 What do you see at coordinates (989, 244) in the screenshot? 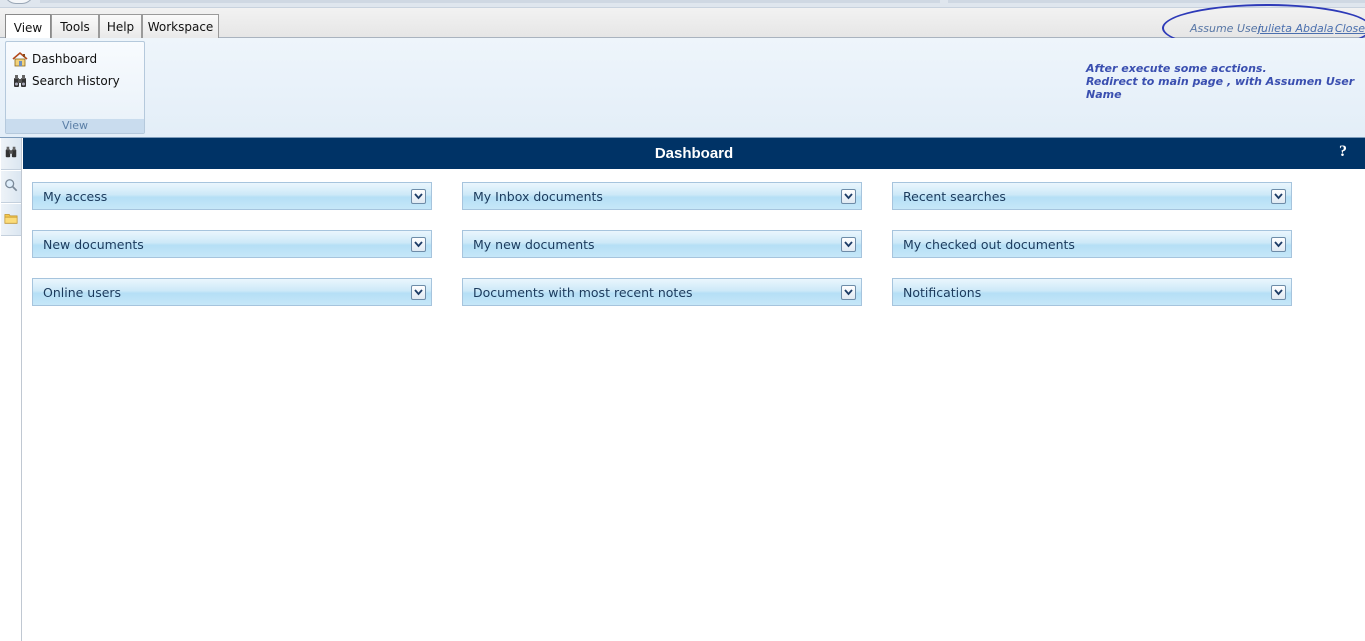
I see `panel-title: My checked out documents` at bounding box center [989, 244].